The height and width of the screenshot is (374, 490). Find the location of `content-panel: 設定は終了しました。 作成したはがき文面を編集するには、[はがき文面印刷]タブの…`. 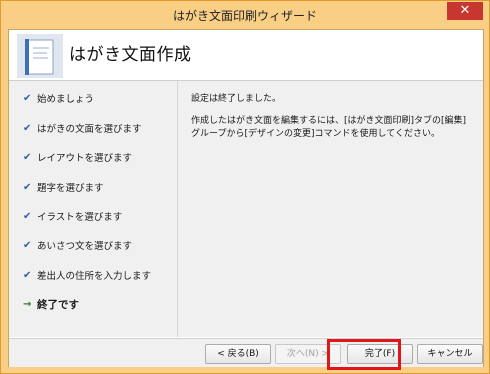

content-panel: 設定は終了しました。 作成したはがき文面を編集するには、[はがき文面印刷]タブの… is located at coordinates (333, 121).